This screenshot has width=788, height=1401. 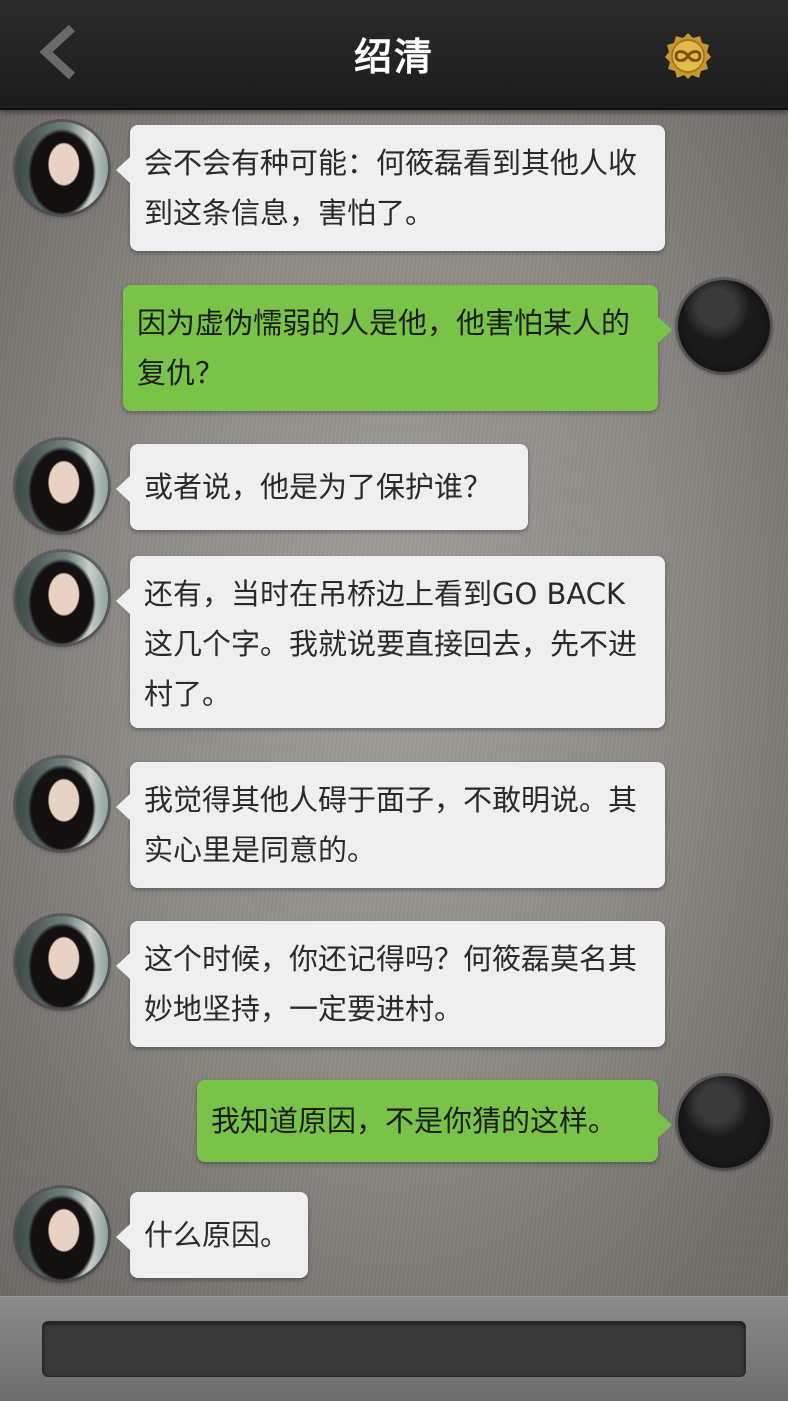 What do you see at coordinates (322, 487) in the screenshot?
I see `incoming-message-bubble: 或者说，他是为了保护谁？` at bounding box center [322, 487].